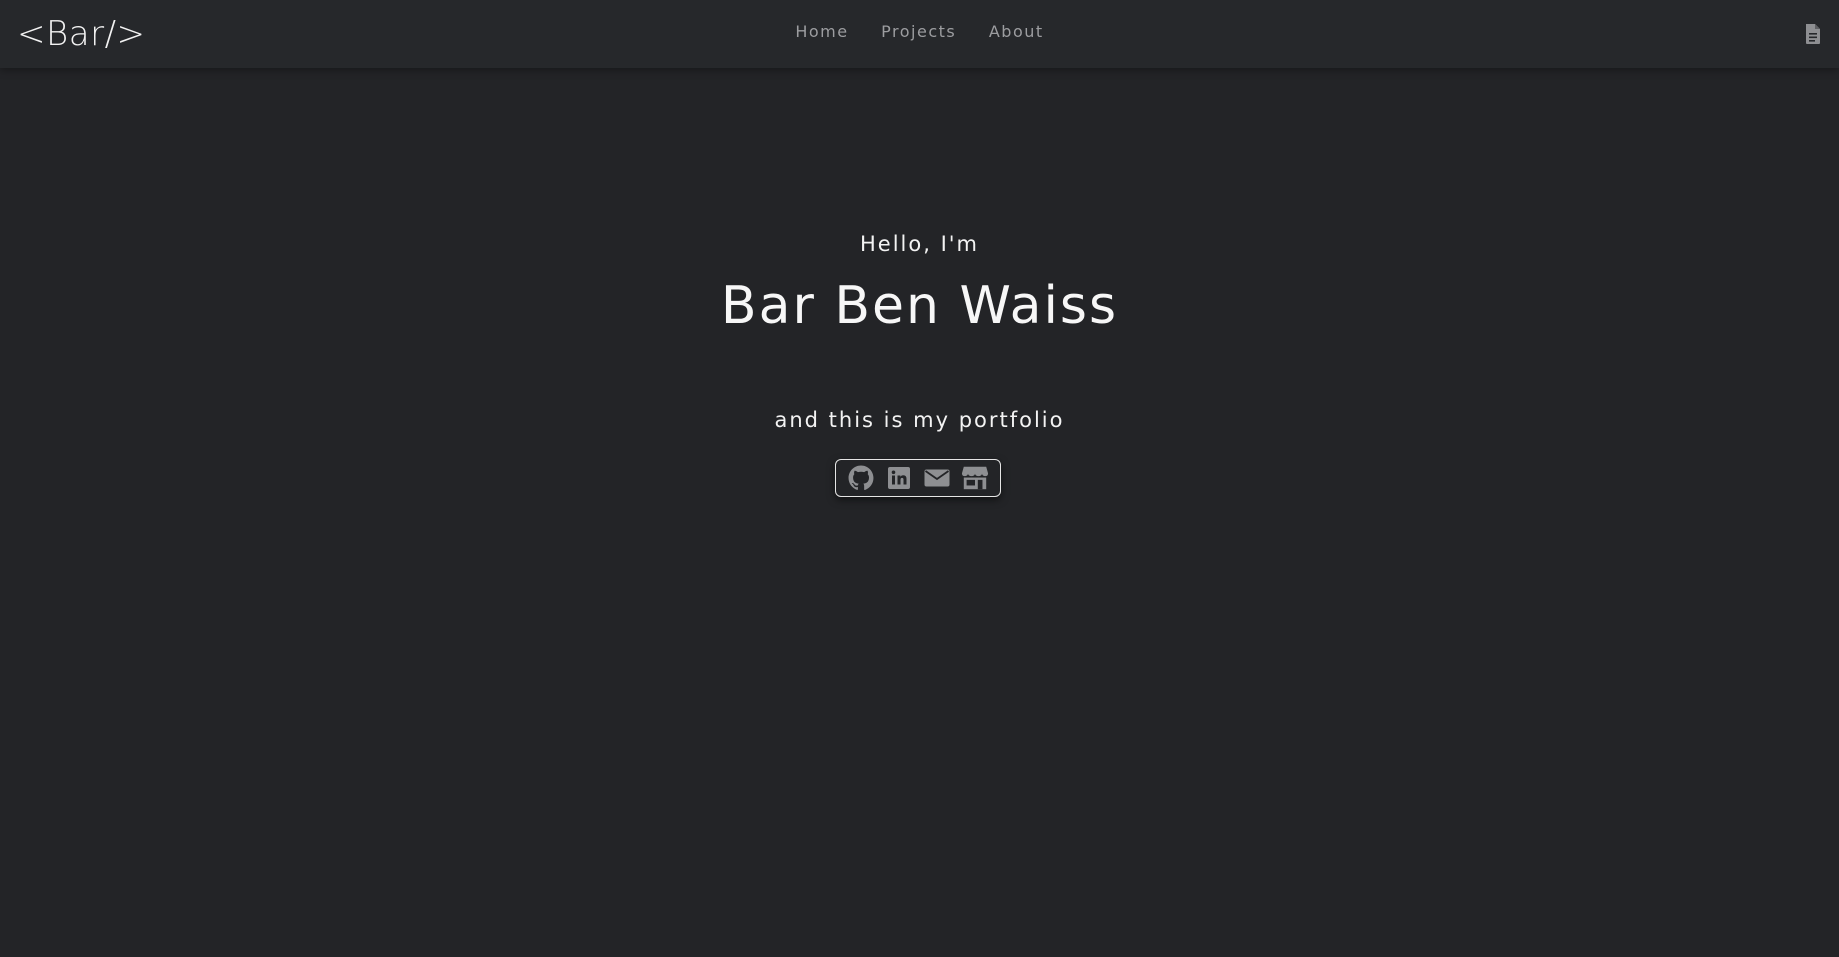 Image resolution: width=1839 pixels, height=957 pixels. I want to click on github-icon, so click(861, 478).